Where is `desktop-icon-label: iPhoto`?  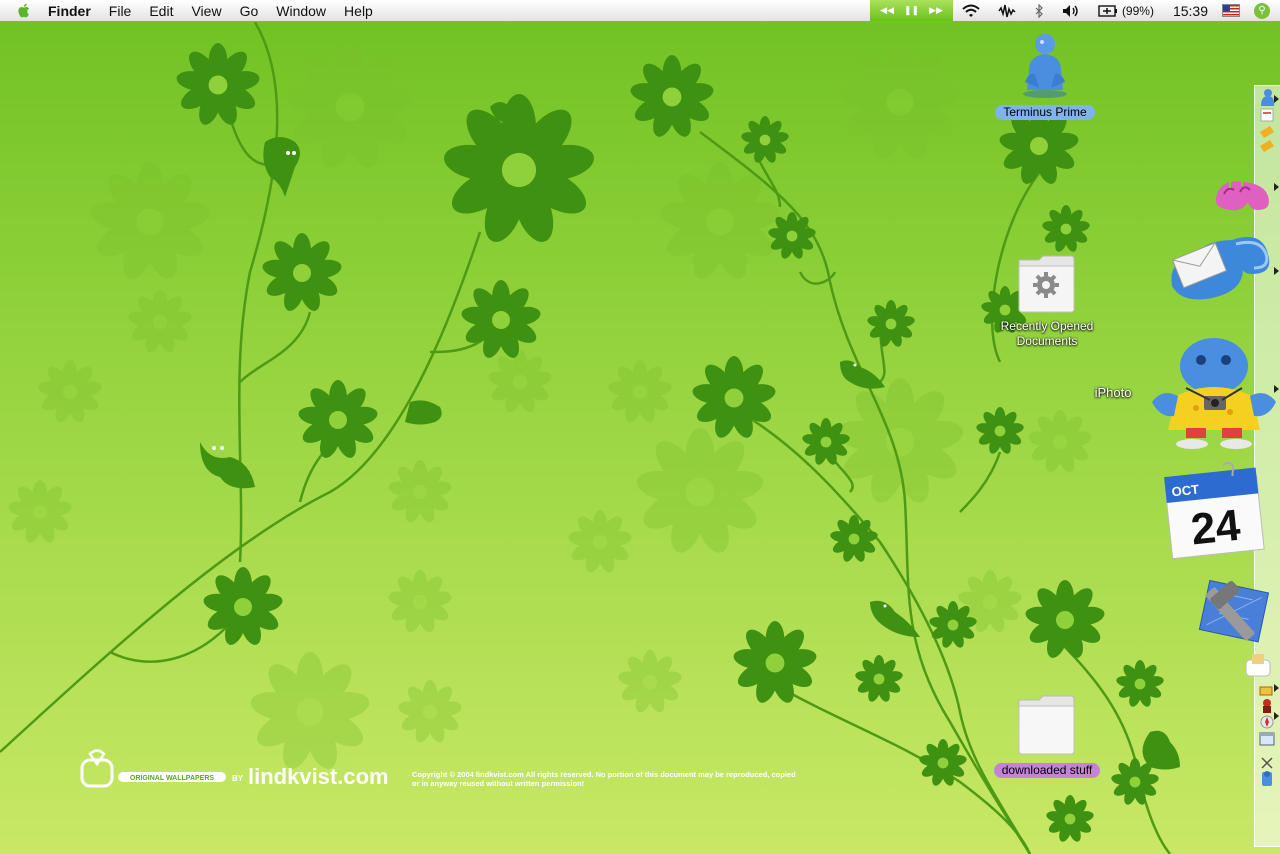 desktop-icon-label: iPhoto is located at coordinates (1113, 392).